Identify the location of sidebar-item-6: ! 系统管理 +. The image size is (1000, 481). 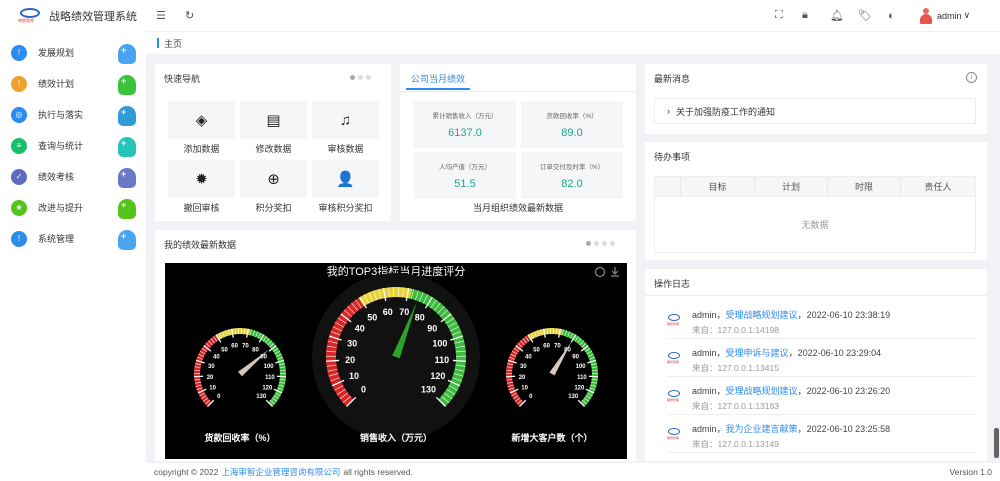
(73, 238).